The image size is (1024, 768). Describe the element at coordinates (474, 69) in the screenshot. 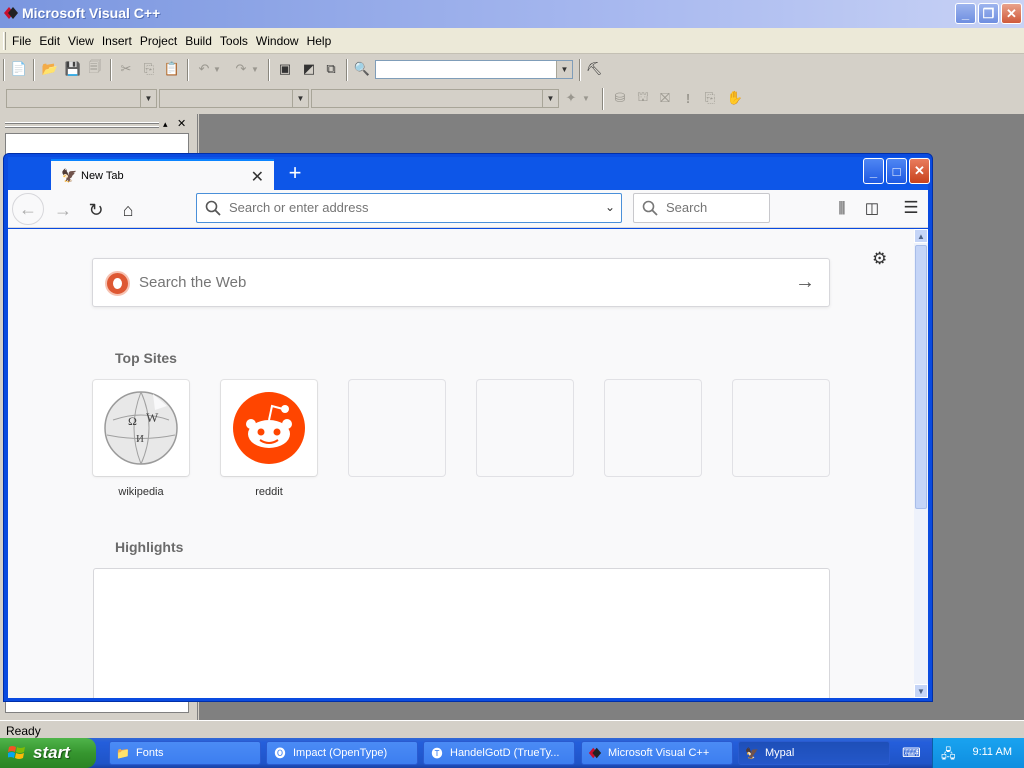

I see `find-combo: ▼` at that location.